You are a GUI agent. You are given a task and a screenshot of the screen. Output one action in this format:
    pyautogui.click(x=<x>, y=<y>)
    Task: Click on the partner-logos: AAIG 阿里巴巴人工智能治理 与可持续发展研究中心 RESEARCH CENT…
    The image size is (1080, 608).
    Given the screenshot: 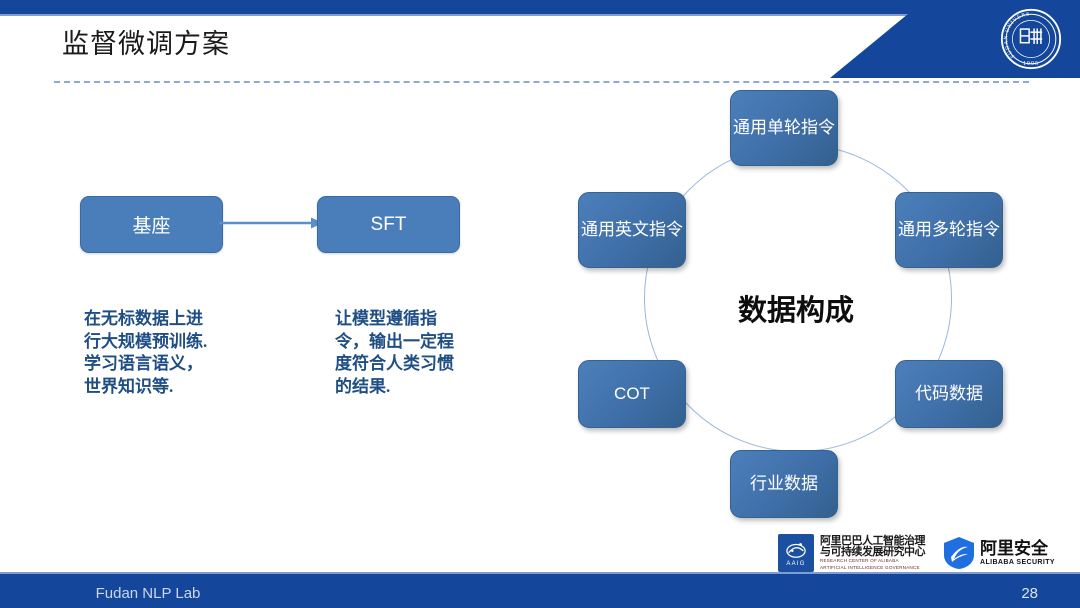 What is the action you would take?
    pyautogui.click(x=916, y=553)
    